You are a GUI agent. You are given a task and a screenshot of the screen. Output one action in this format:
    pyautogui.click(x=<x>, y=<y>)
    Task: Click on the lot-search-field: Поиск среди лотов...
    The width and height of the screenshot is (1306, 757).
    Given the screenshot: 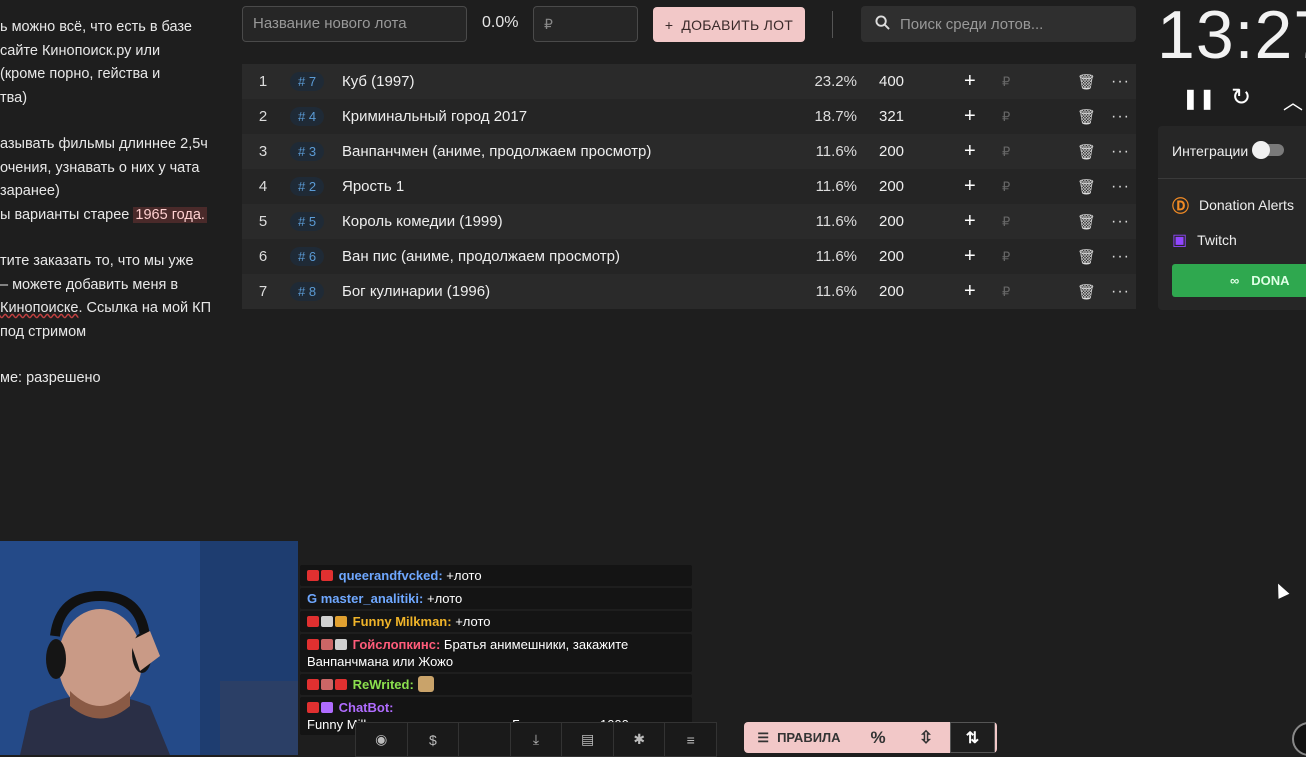 What is the action you would take?
    pyautogui.click(x=998, y=24)
    